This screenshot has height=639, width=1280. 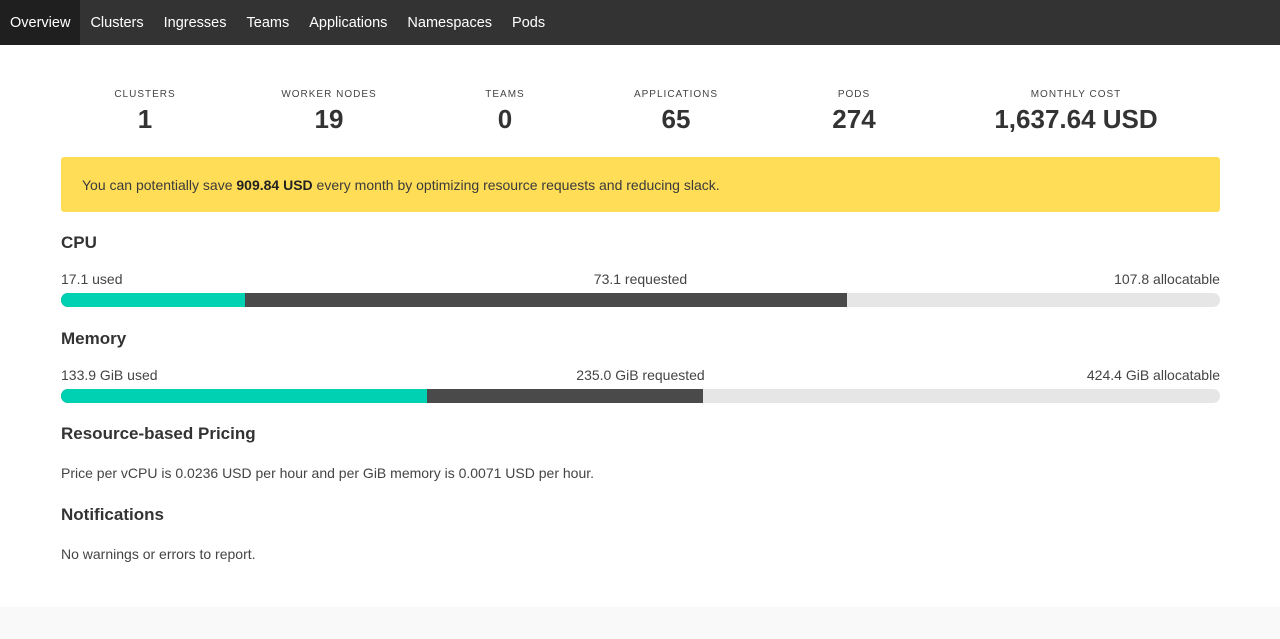 I want to click on stat-label: WORKER NODES, so click(x=329, y=94).